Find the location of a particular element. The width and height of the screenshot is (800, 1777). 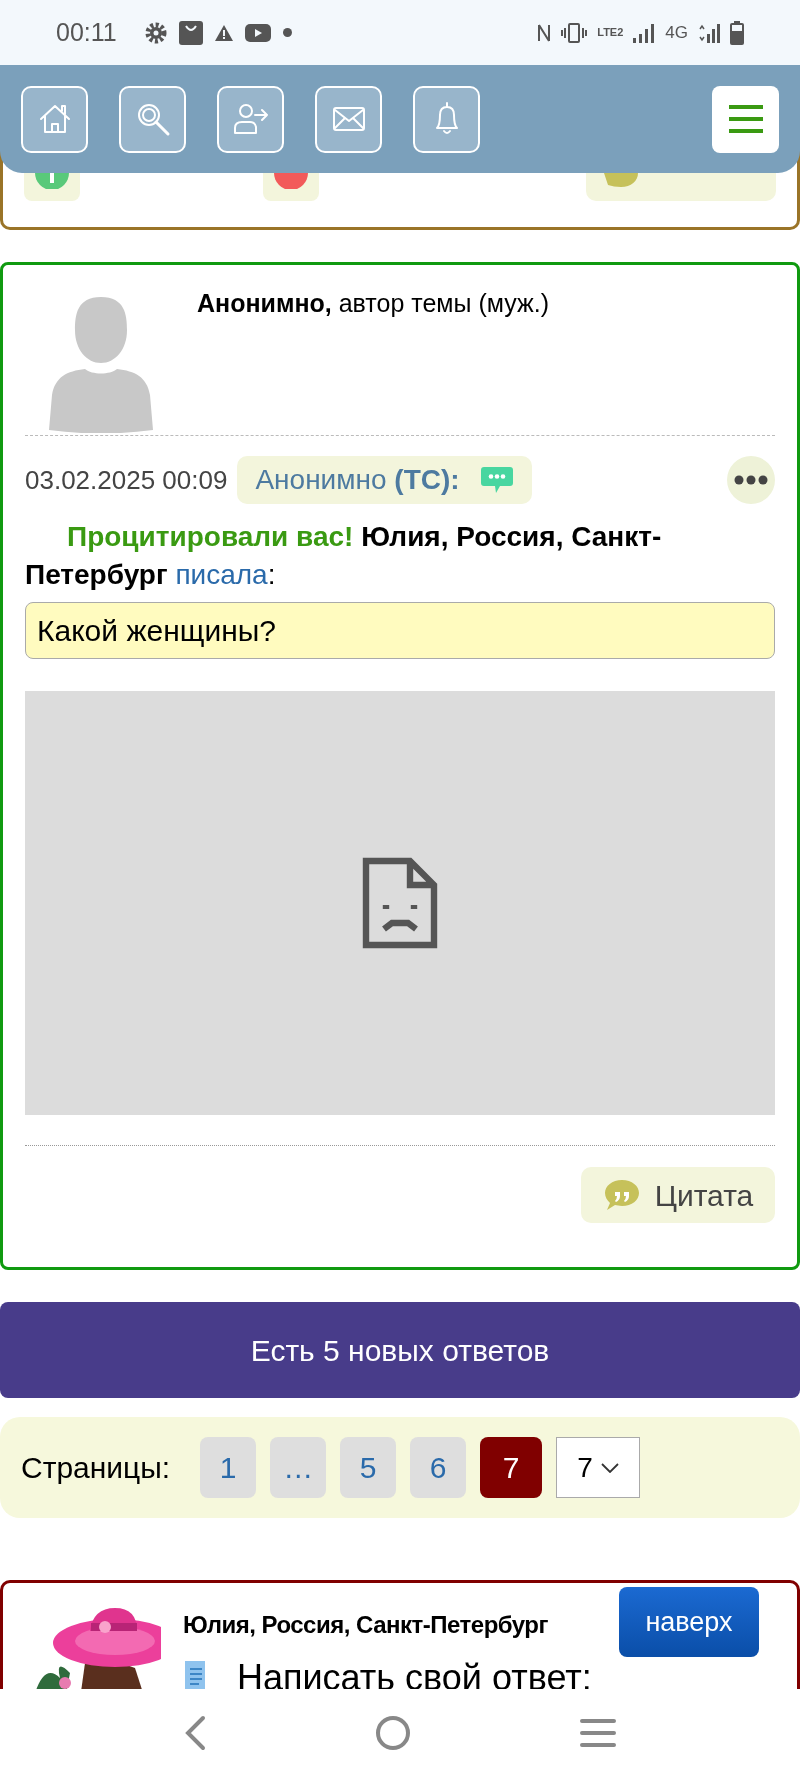

menu-button is located at coordinates (745, 119).